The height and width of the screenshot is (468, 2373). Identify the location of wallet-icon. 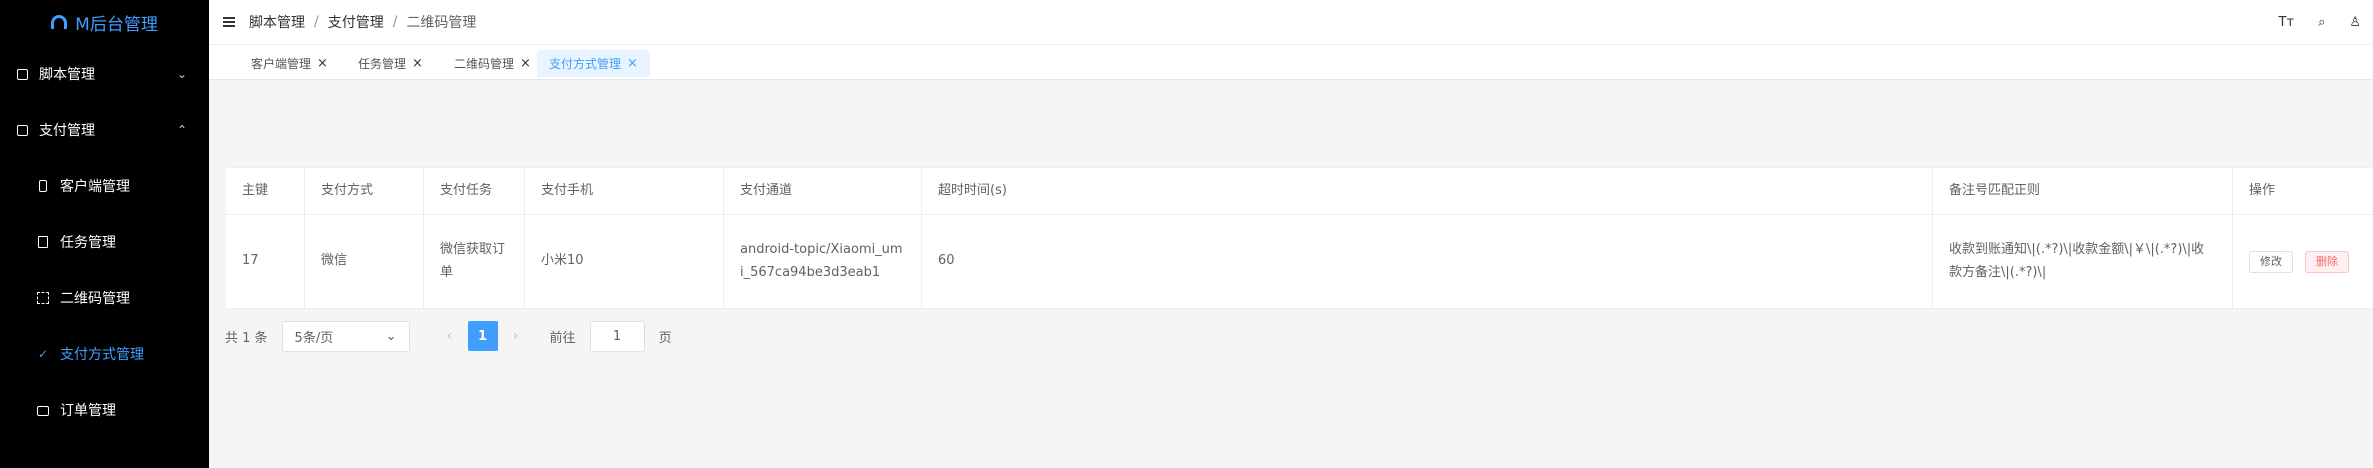
(22, 130).